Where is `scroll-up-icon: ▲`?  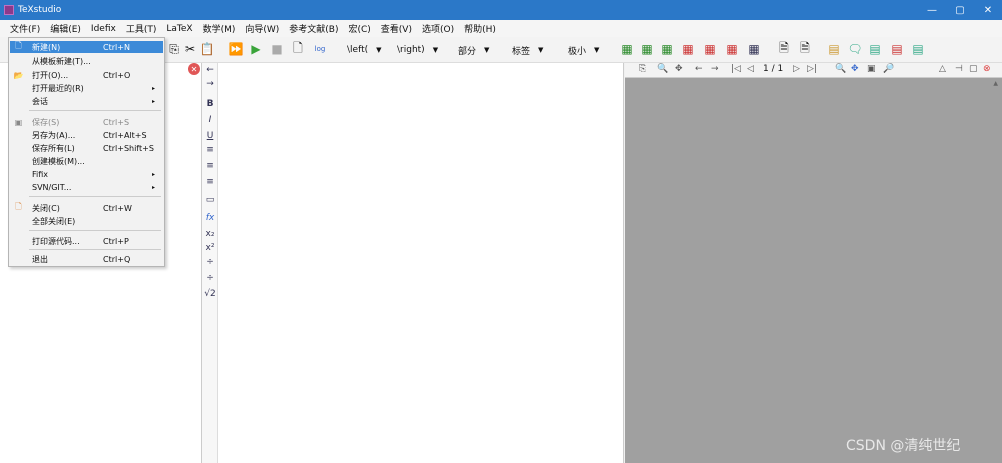
scroll-up-icon: ▲ is located at coordinates (995, 83).